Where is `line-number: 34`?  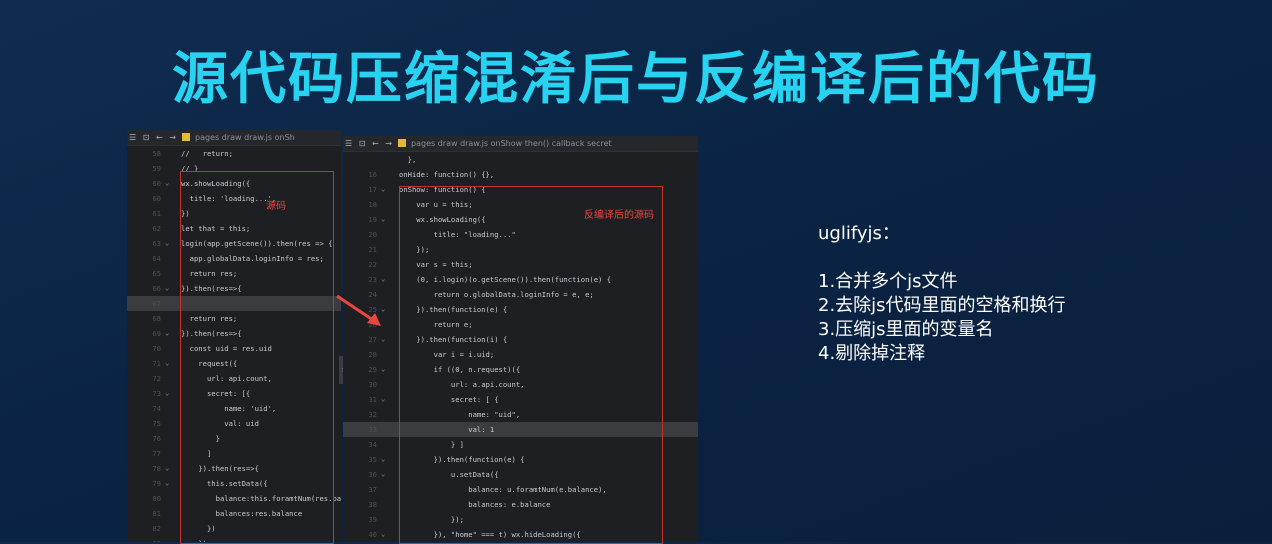
line-number: 34 is located at coordinates (372, 444).